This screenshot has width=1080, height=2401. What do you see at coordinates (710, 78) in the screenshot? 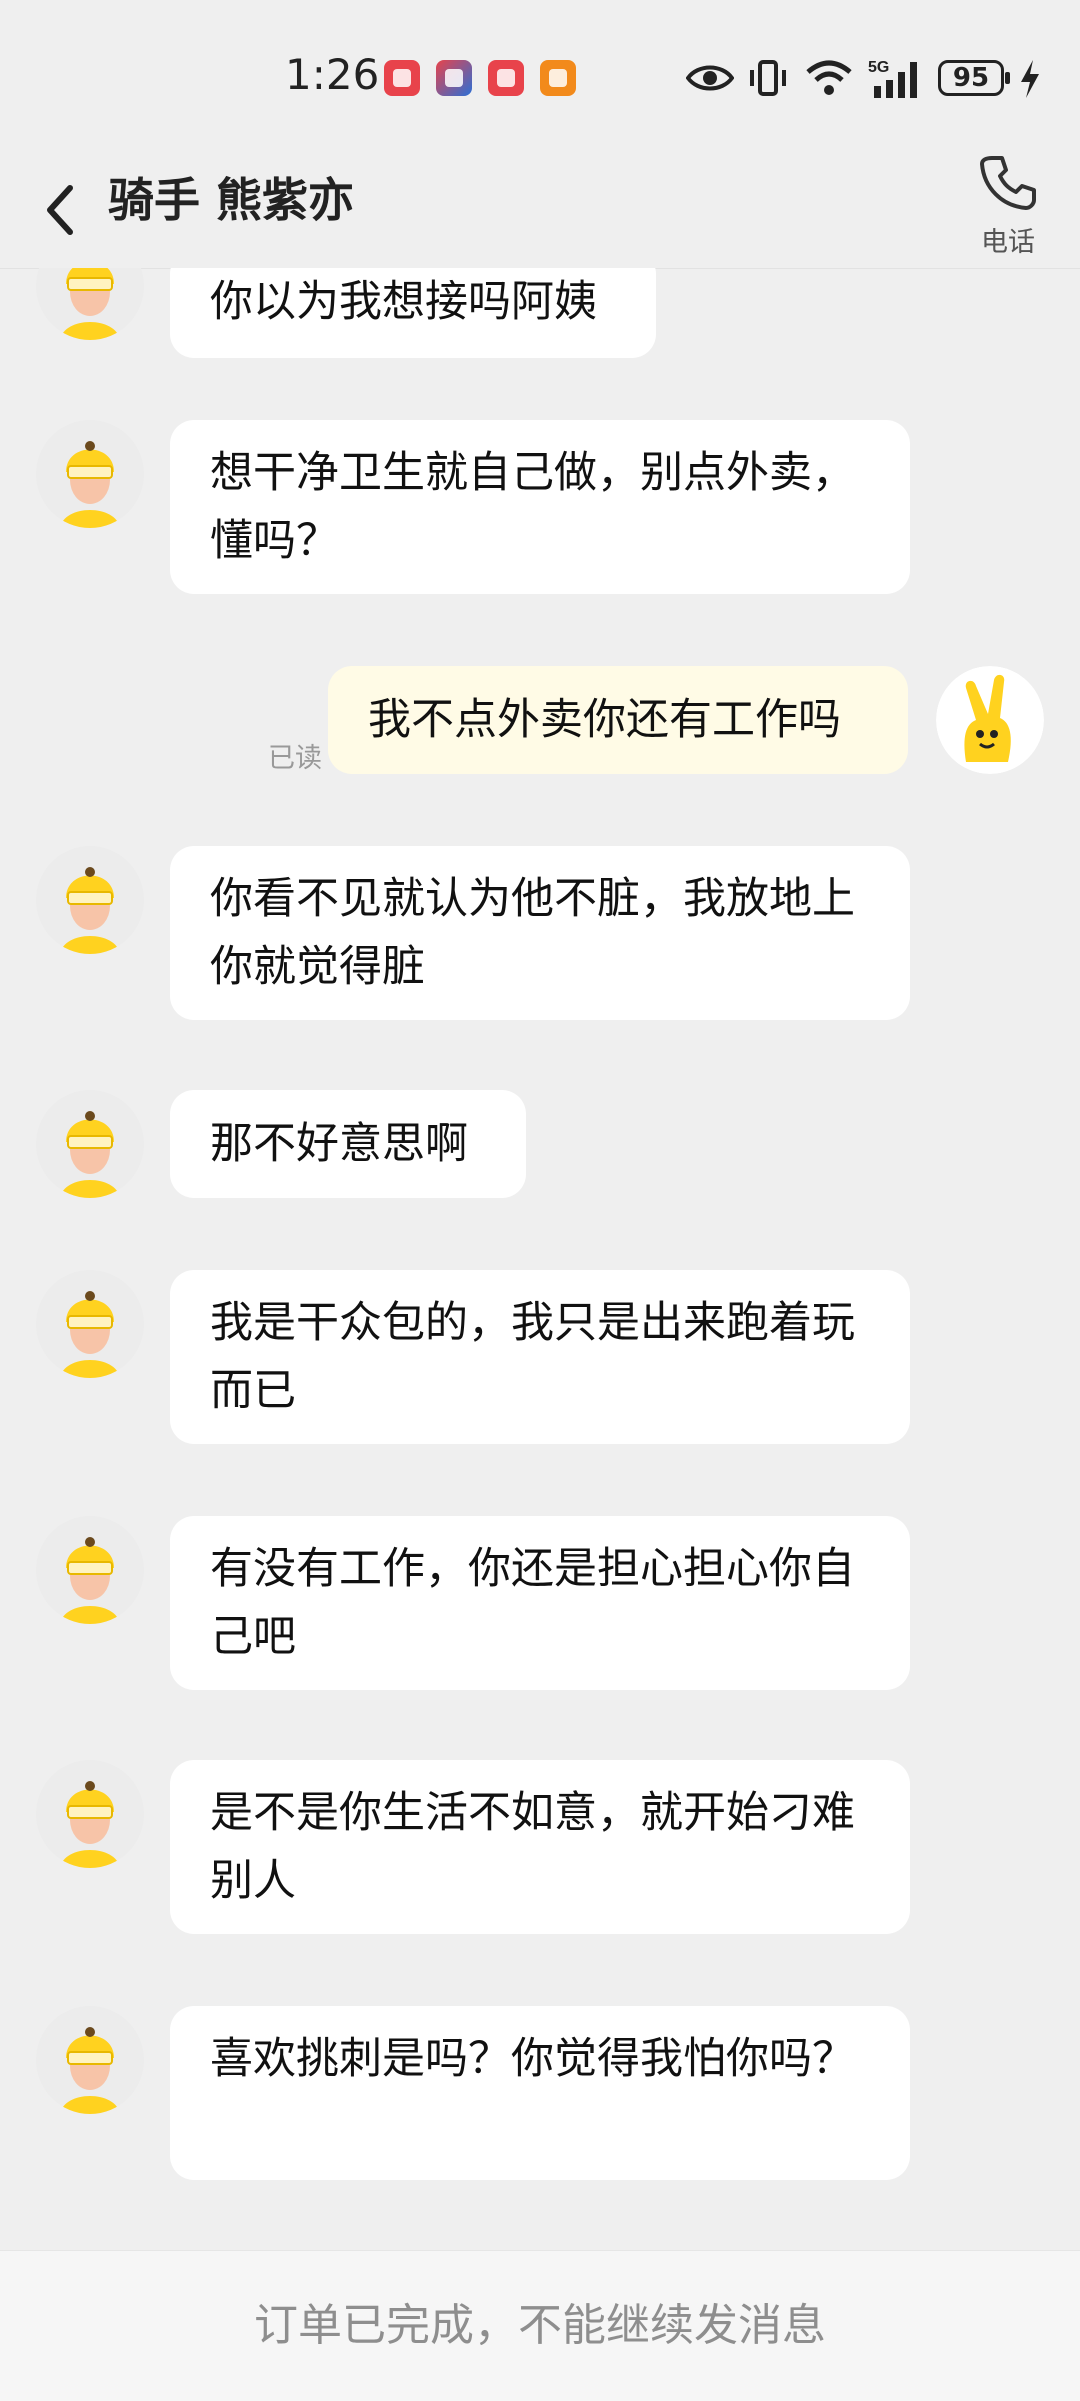
I see `eye-icon` at bounding box center [710, 78].